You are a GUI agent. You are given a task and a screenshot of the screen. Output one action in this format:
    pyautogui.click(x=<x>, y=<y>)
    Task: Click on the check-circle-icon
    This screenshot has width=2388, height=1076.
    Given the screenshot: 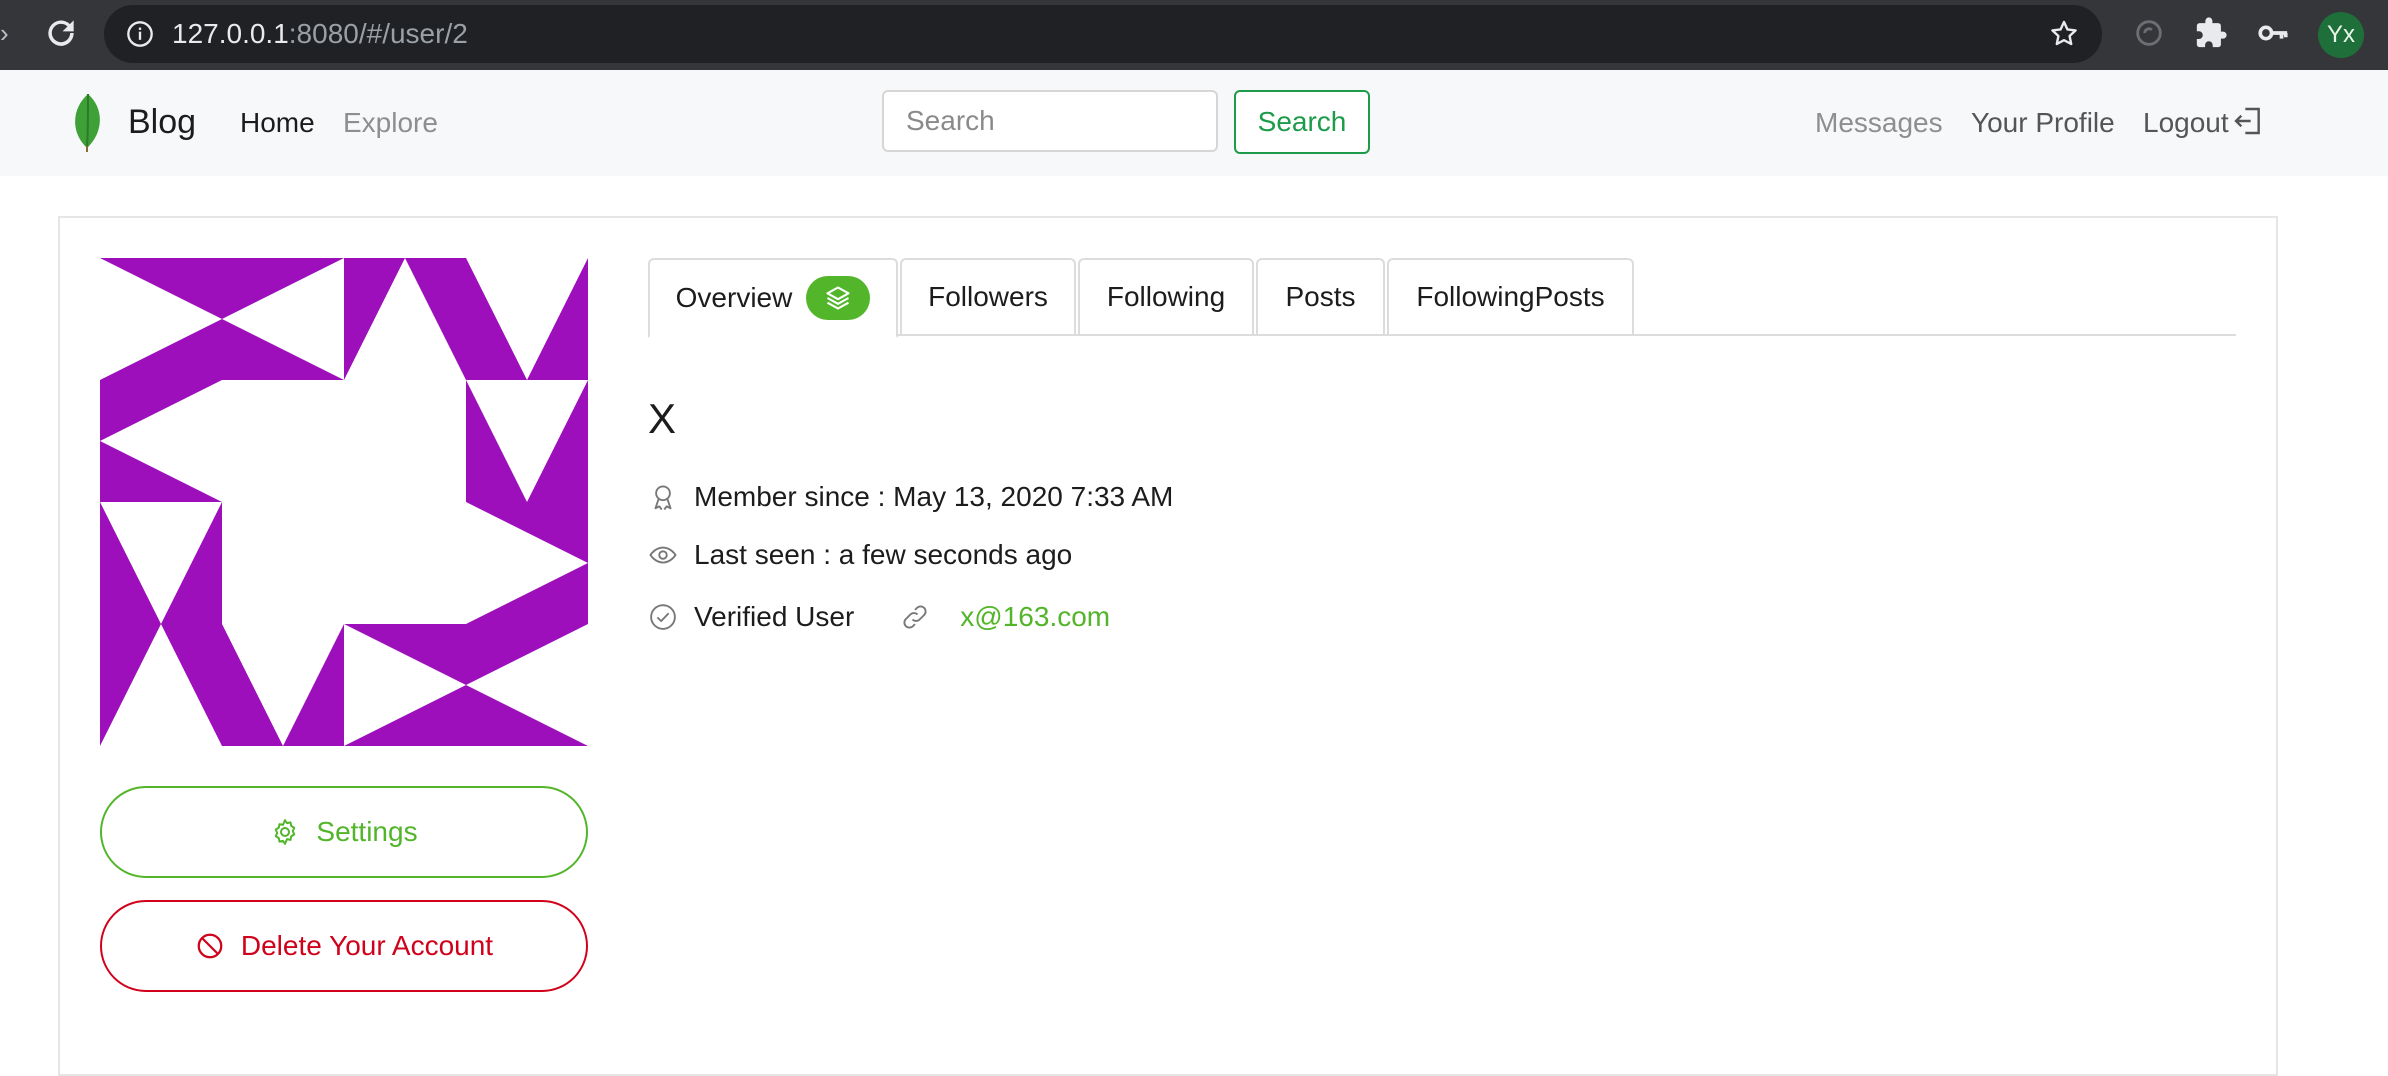 What is the action you would take?
    pyautogui.click(x=663, y=617)
    